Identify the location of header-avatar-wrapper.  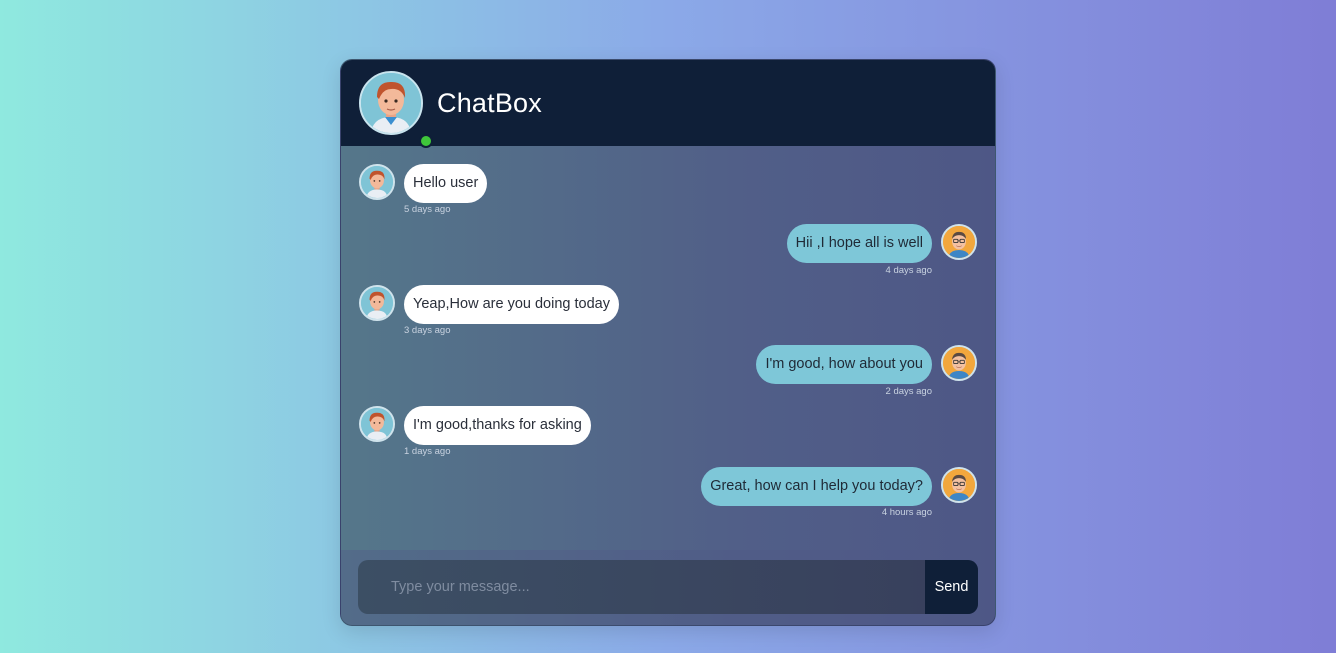
(396, 109).